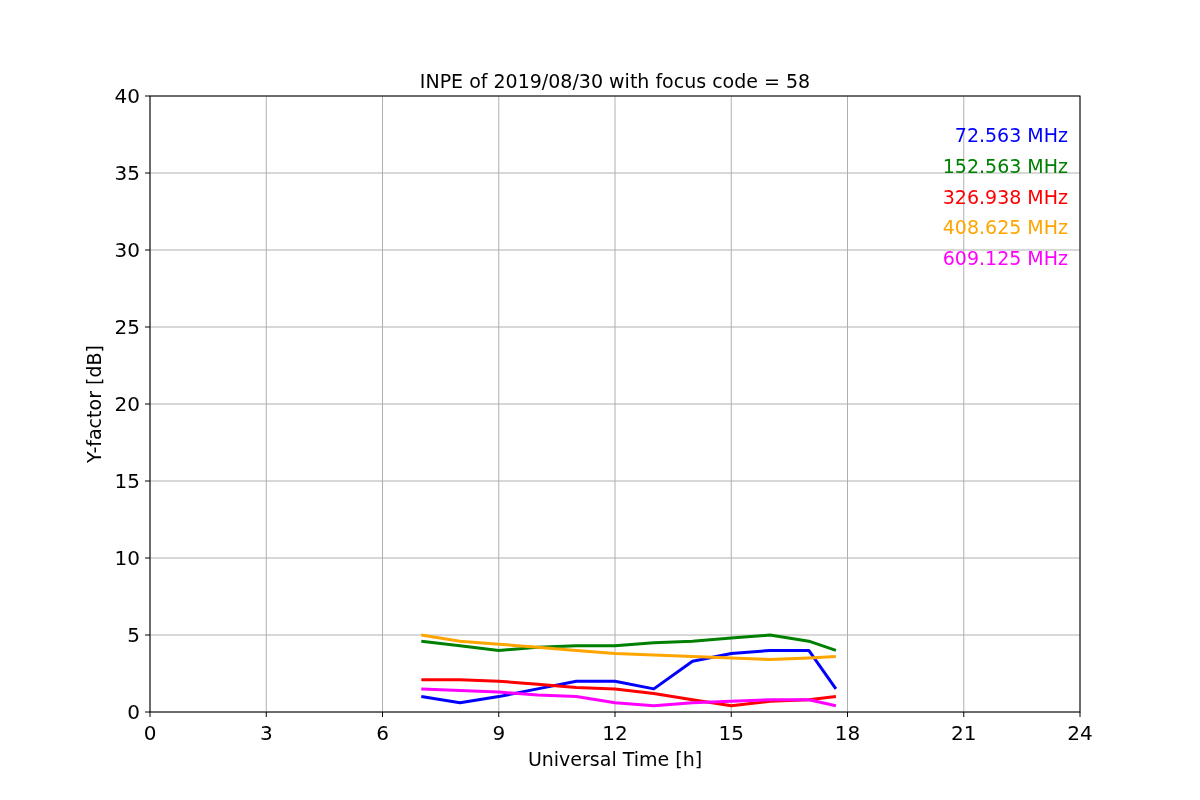  What do you see at coordinates (615, 81) in the screenshot?
I see `chart-title: INPE of 2019/08/30 with focus code = 58` at bounding box center [615, 81].